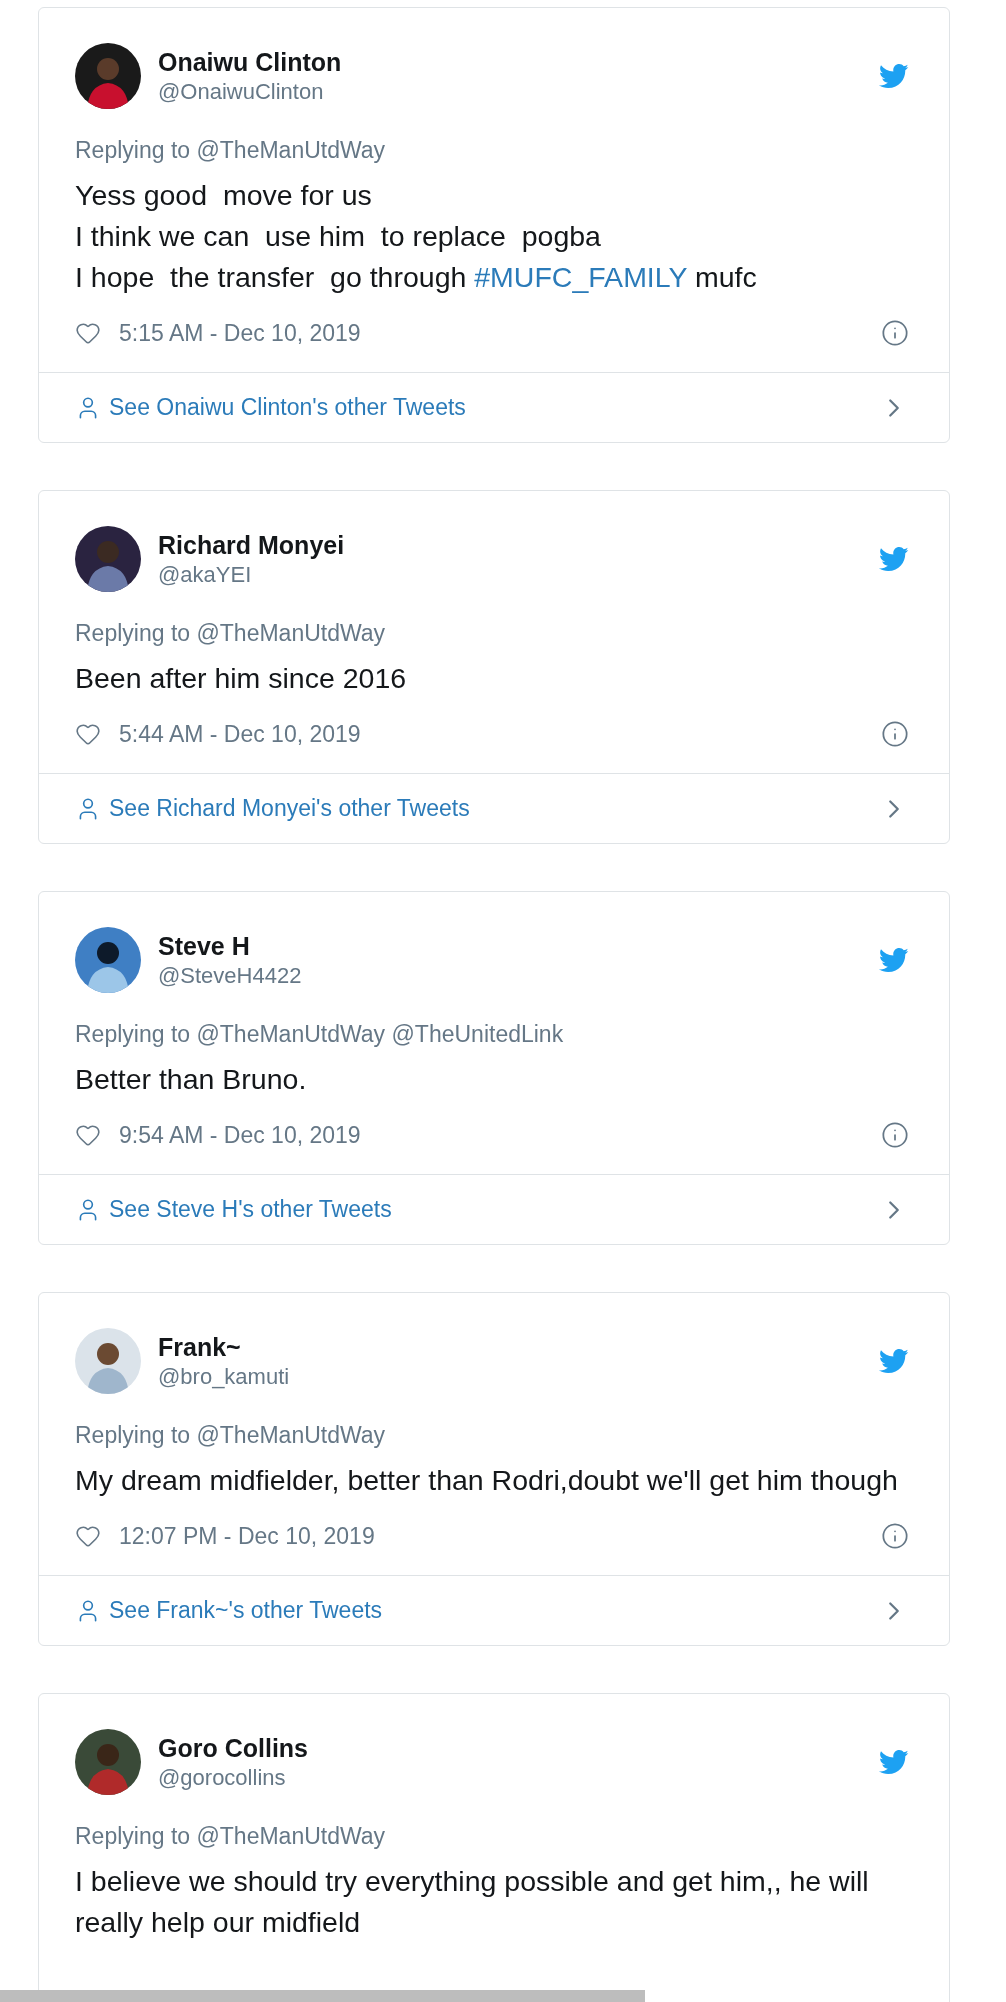  Describe the element at coordinates (510, 1347) in the screenshot. I see `user-name: Frank~` at that location.